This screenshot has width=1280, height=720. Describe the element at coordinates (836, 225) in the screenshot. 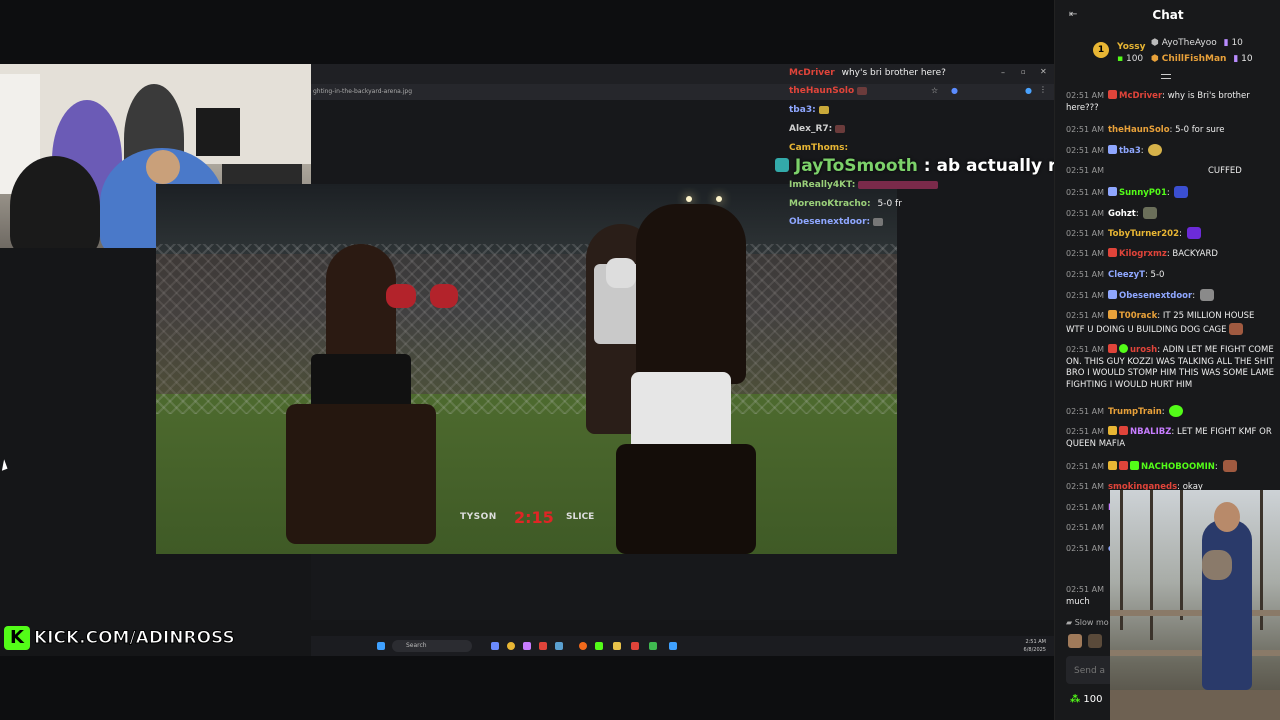

I see `overlay-chat-row: Obesenextdoor:` at that location.